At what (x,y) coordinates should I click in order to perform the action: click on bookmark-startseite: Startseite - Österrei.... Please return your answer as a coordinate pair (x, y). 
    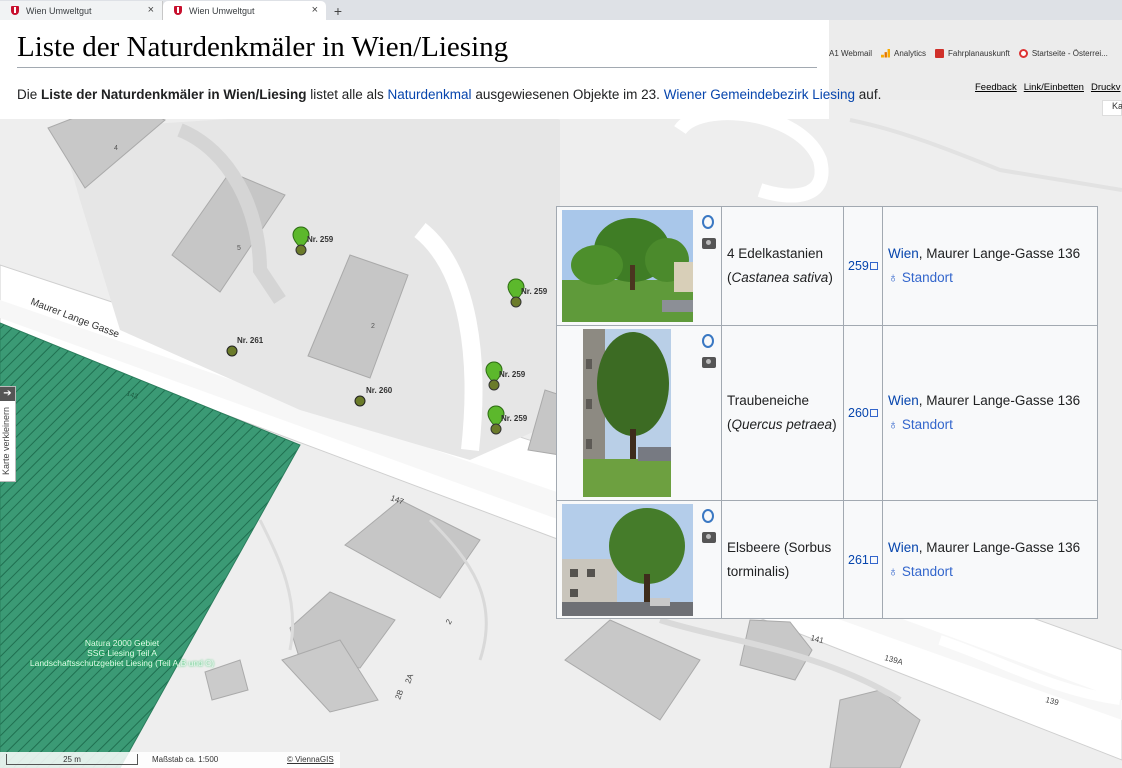
    Looking at the image, I should click on (1063, 53).